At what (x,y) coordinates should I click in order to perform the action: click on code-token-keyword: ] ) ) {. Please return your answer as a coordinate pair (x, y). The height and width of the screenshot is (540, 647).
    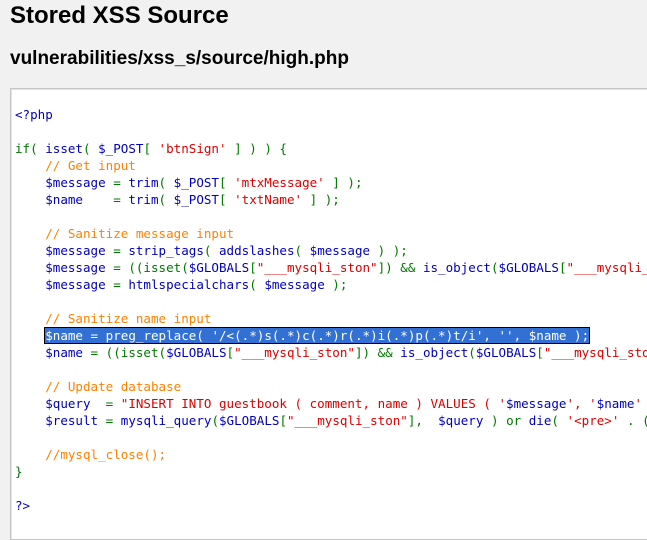
    Looking at the image, I should click on (256, 148).